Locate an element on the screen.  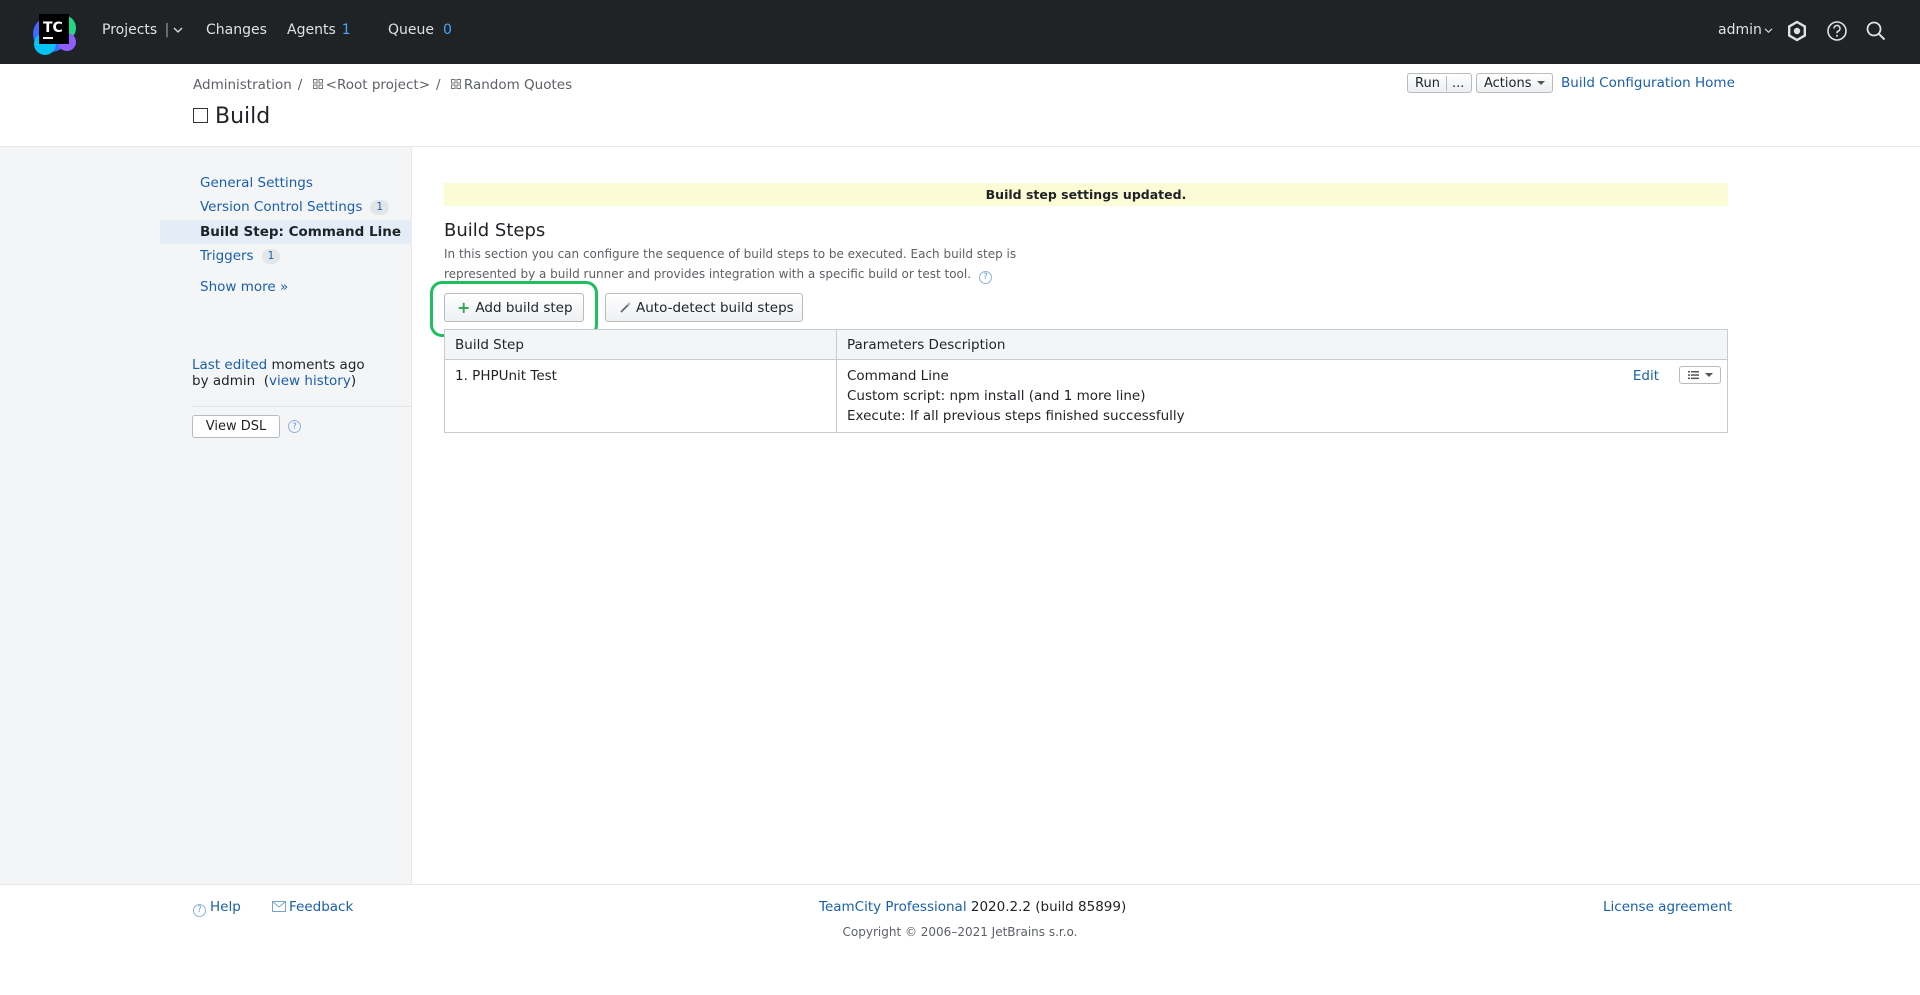
breadcrumb-administration: Administration is located at coordinates (242, 85).